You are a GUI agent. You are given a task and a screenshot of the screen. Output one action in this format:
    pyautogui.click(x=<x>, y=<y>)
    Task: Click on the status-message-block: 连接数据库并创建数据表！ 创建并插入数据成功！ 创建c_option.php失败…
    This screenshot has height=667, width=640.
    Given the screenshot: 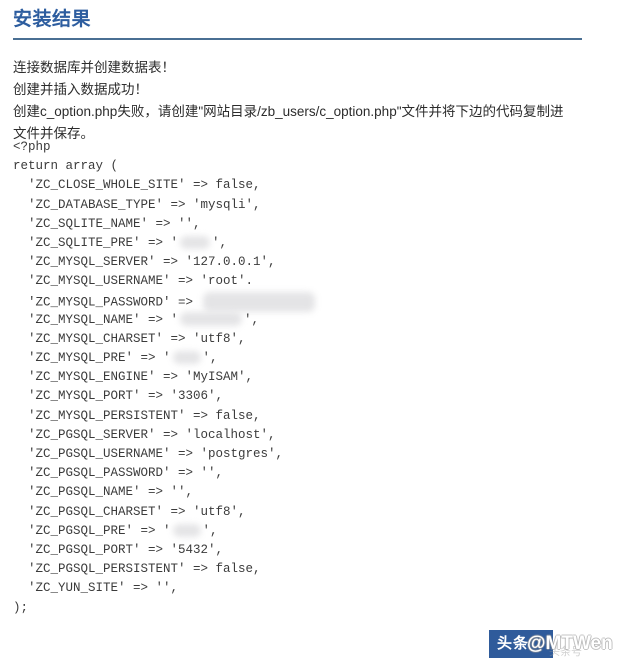 What is the action you would take?
    pyautogui.click(x=313, y=101)
    